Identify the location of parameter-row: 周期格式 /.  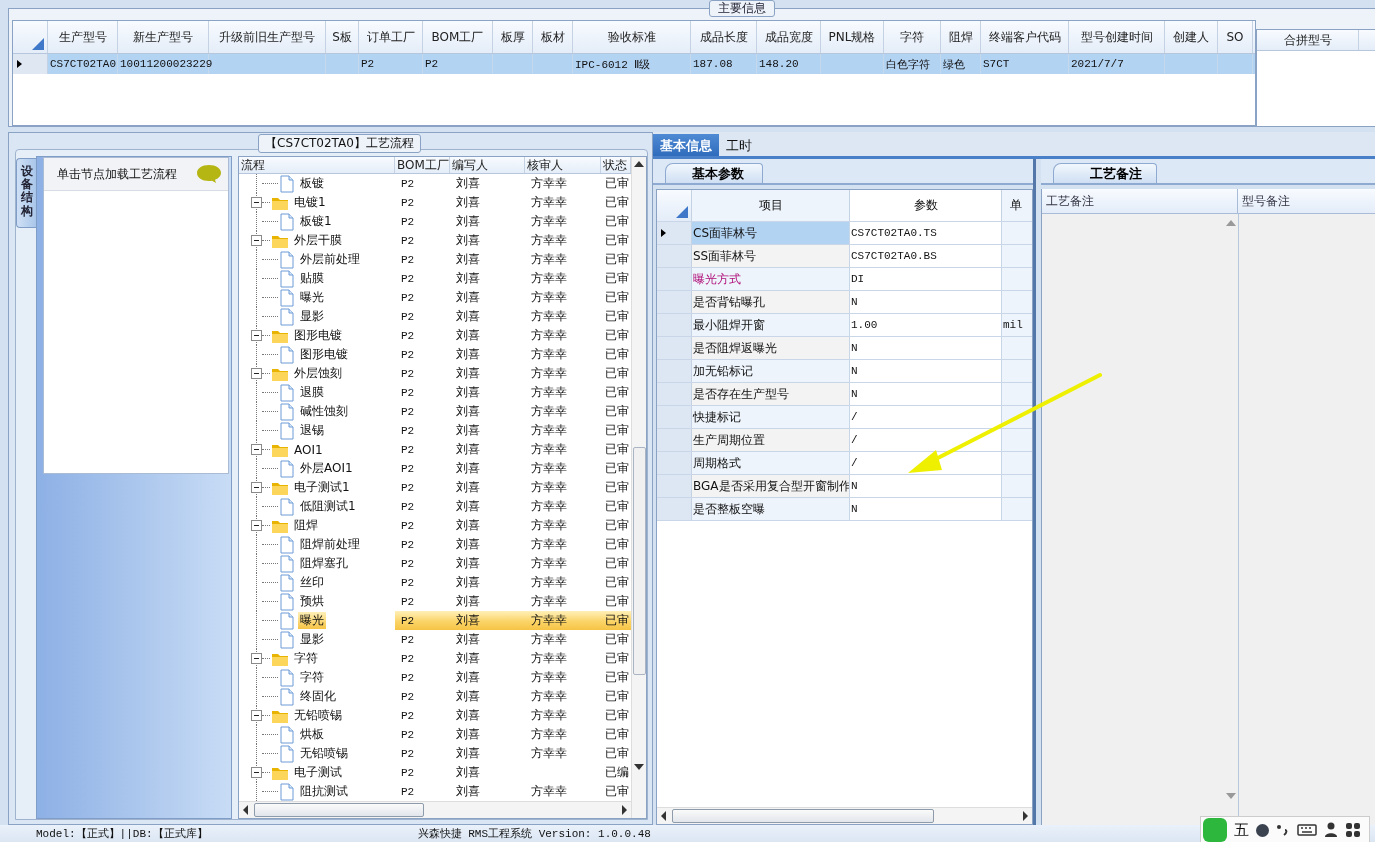
(844, 463).